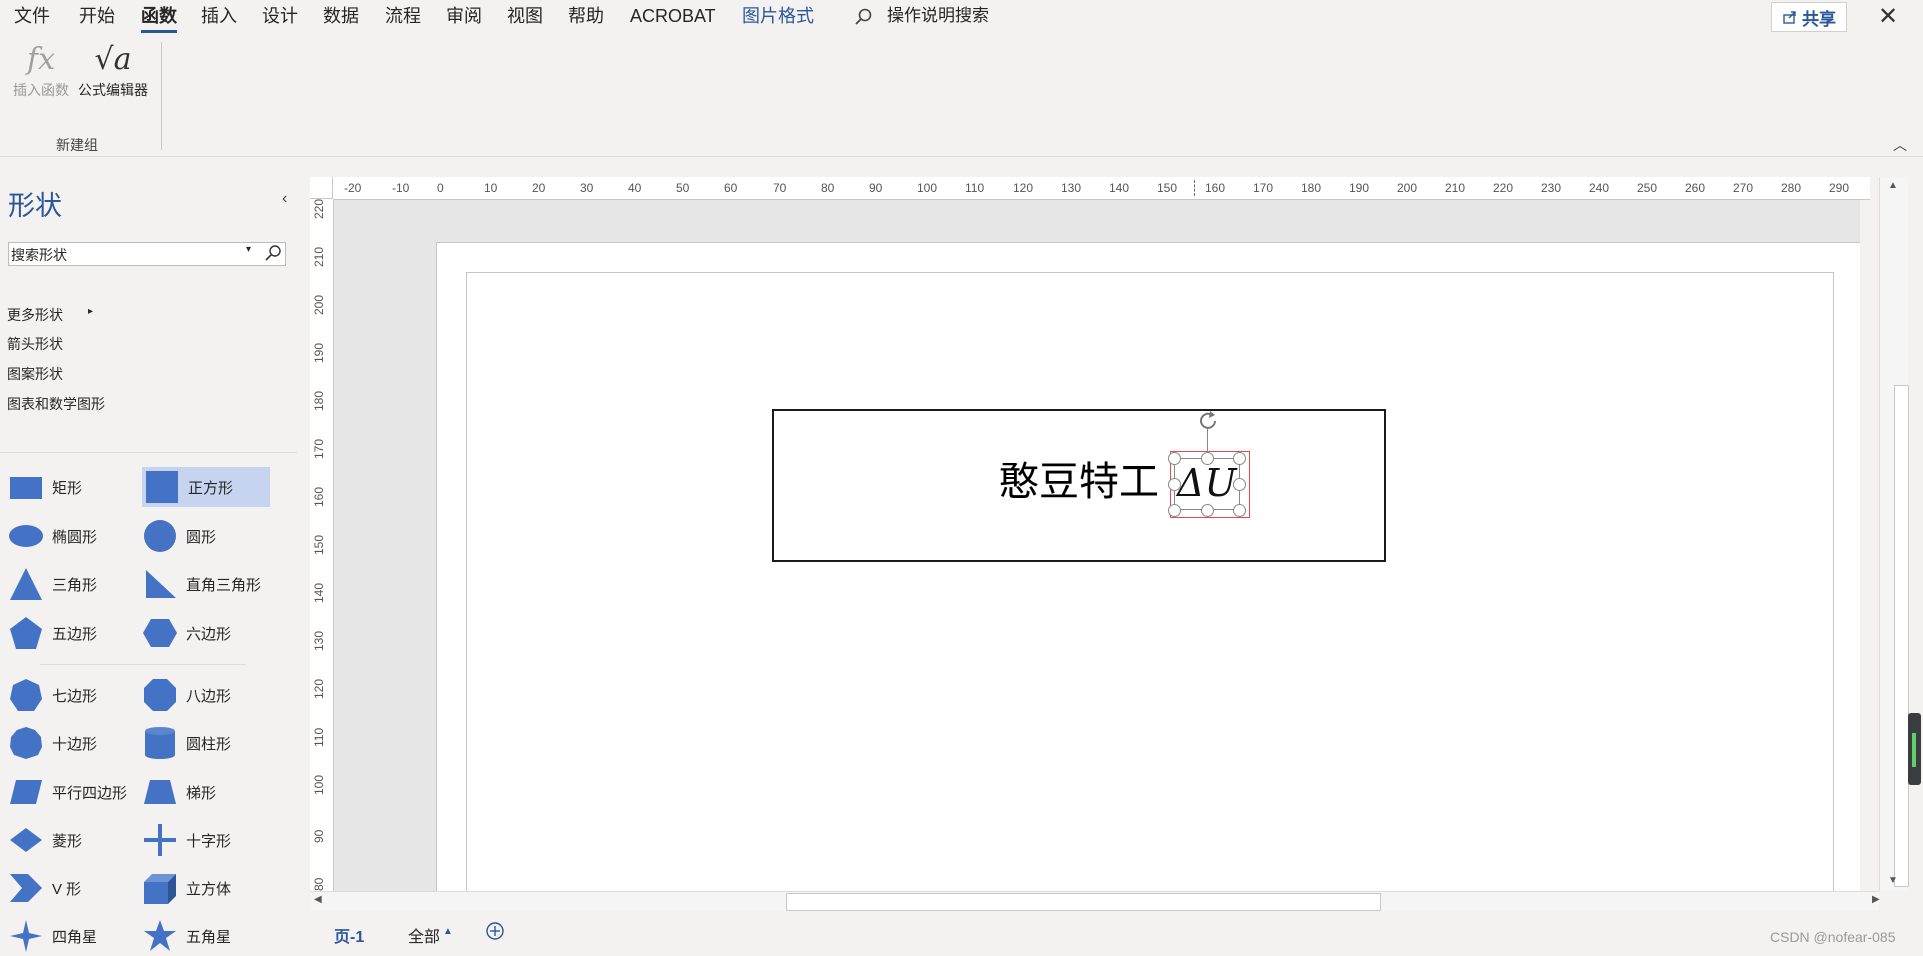 The width and height of the screenshot is (1923, 956). What do you see at coordinates (160, 935) in the screenshot?
I see `five-point-star-icon` at bounding box center [160, 935].